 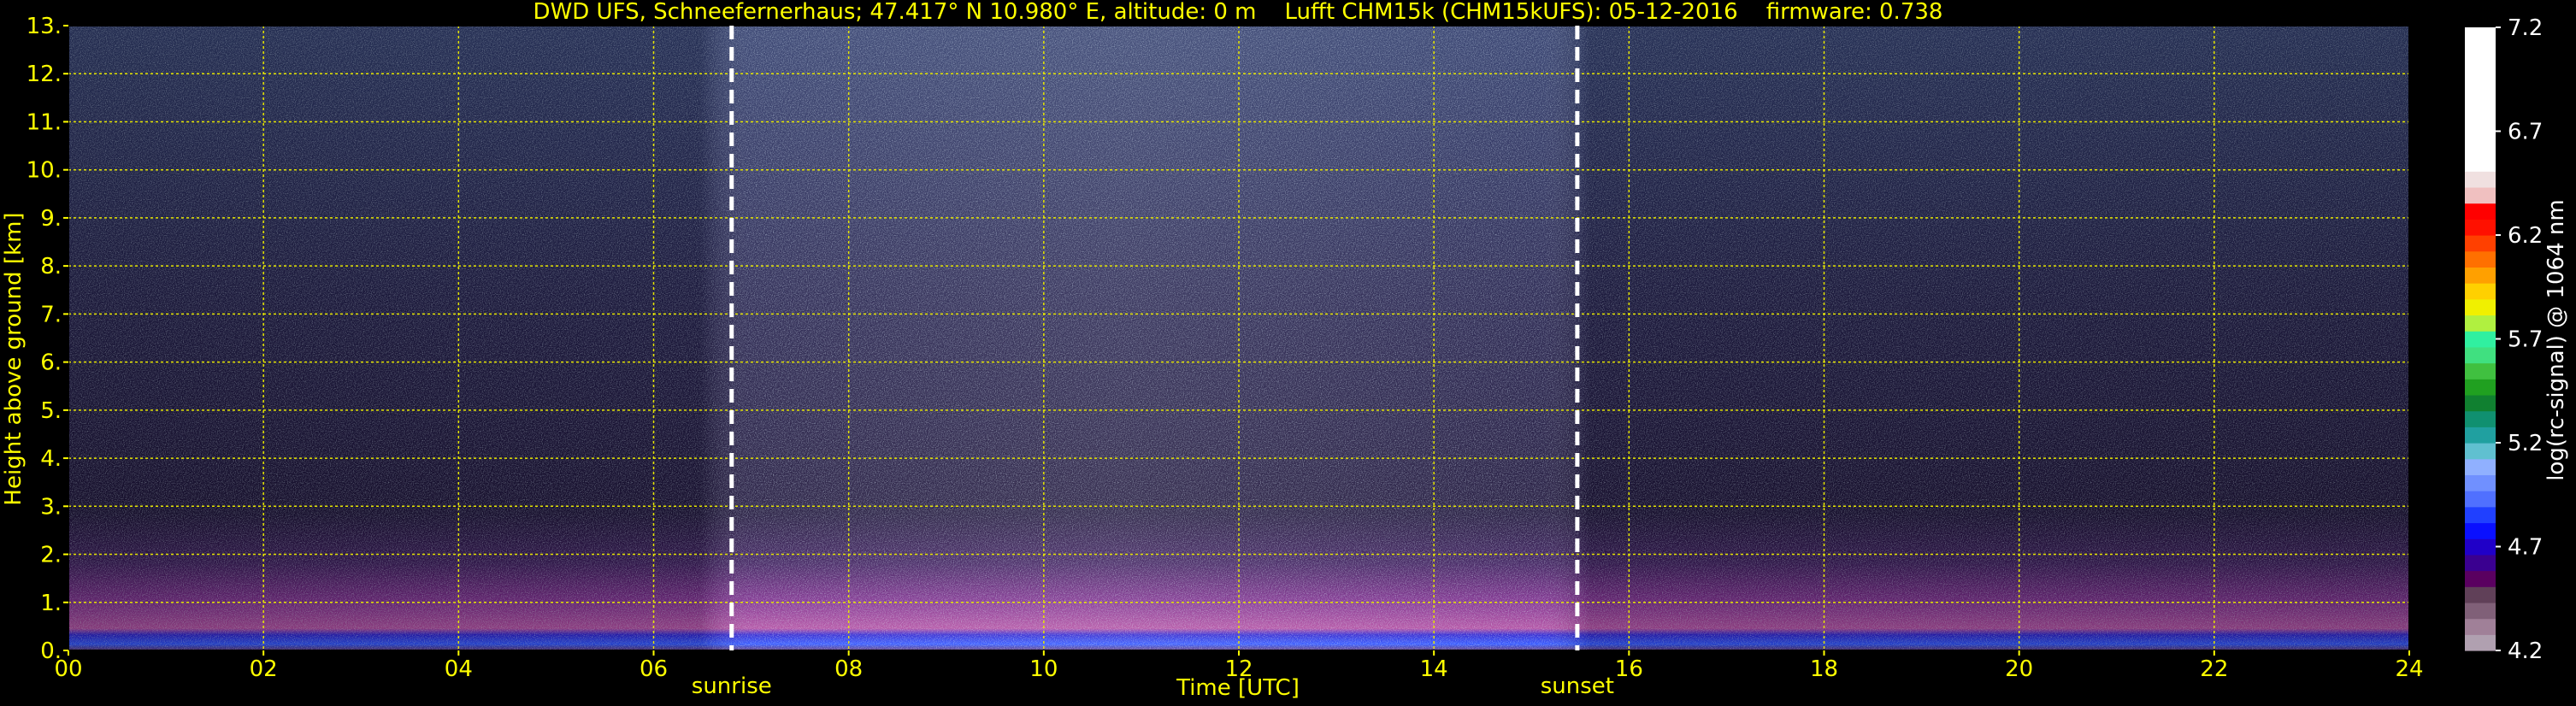 What do you see at coordinates (1238, 688) in the screenshot?
I see `x-axis-label: Time [UTC]` at bounding box center [1238, 688].